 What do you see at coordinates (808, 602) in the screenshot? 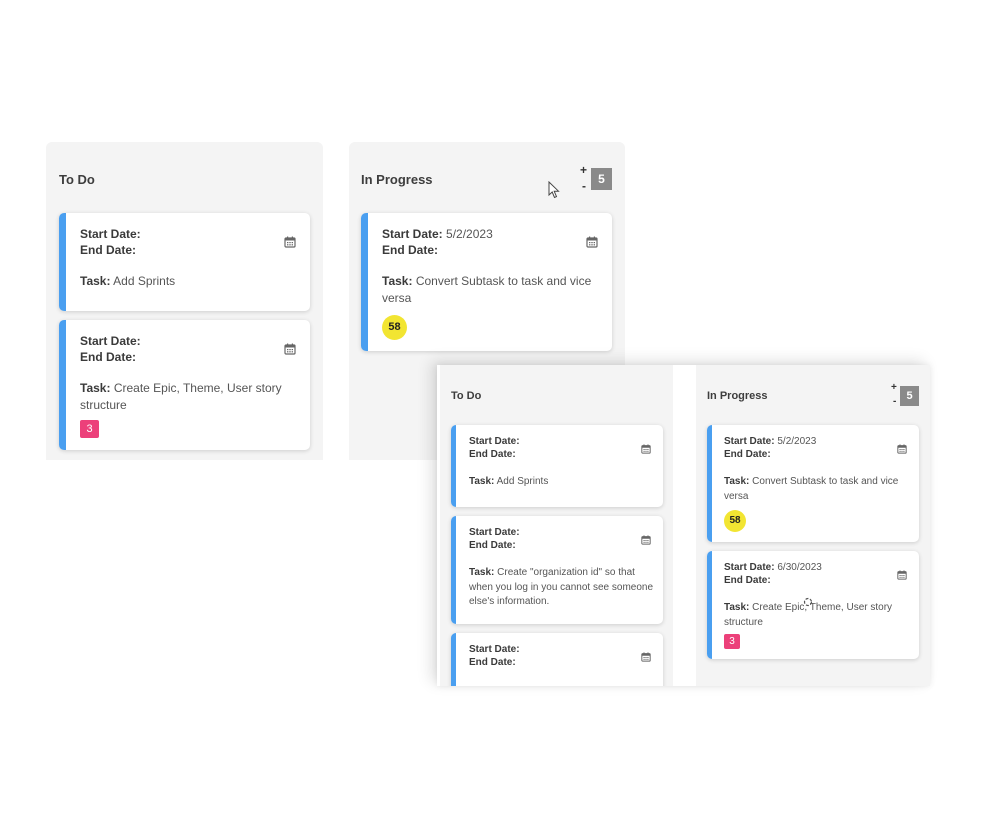
I see `loading-spinner-icon` at bounding box center [808, 602].